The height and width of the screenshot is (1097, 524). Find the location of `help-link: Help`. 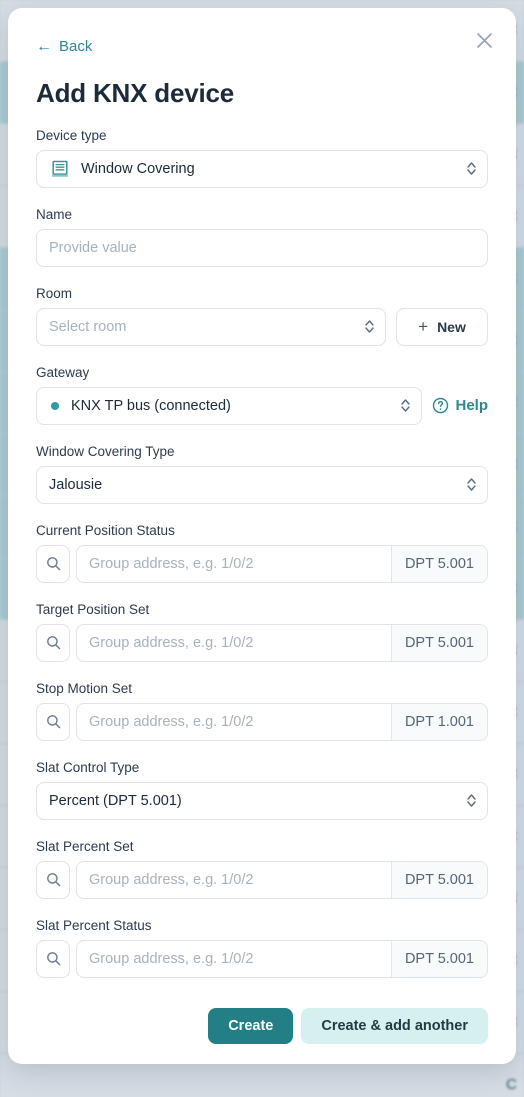

help-link: Help is located at coordinates (460, 405).